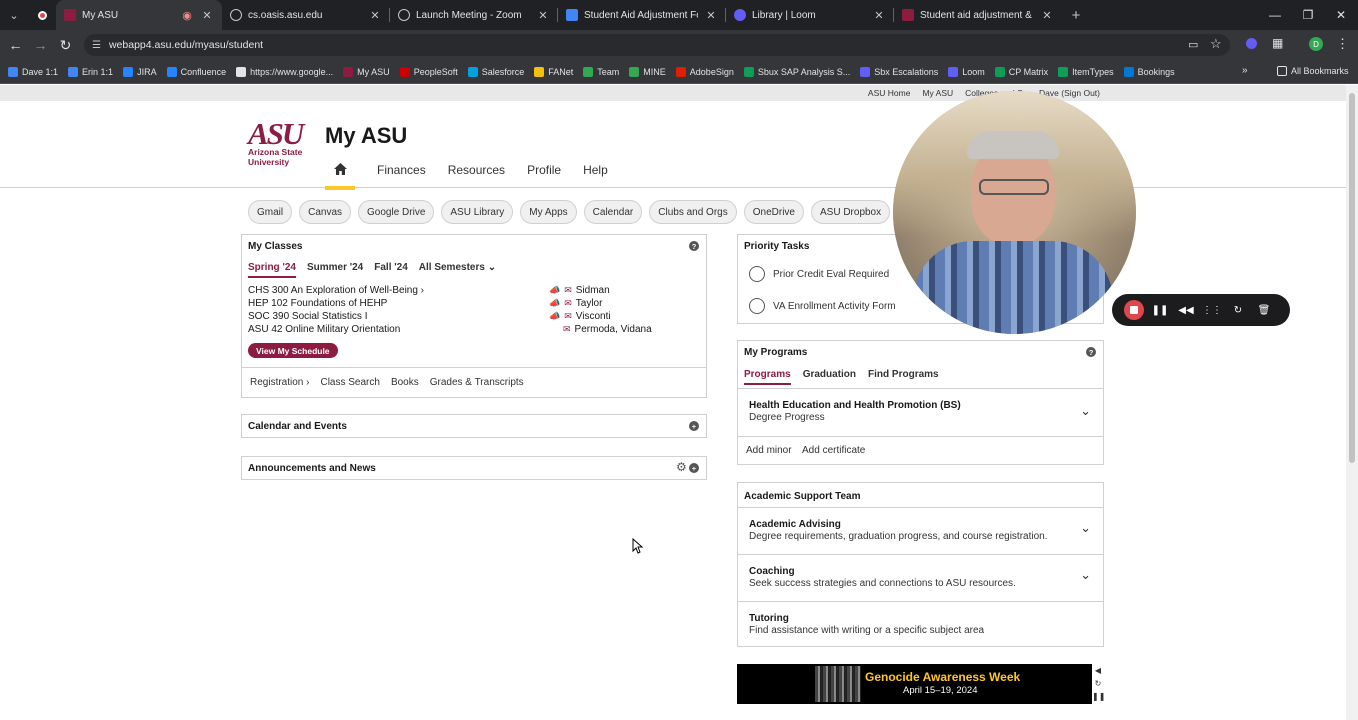  What do you see at coordinates (553, 71) in the screenshot?
I see `bookmark-item: FANet` at bounding box center [553, 71].